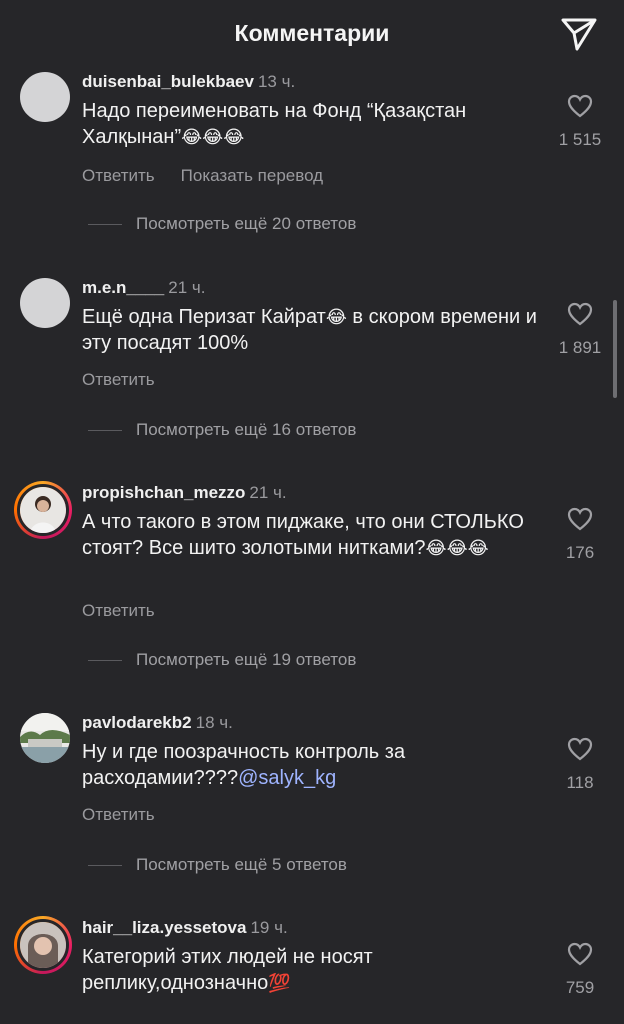 The image size is (624, 1024). I want to click on like-count: 1 891, so click(580, 347).